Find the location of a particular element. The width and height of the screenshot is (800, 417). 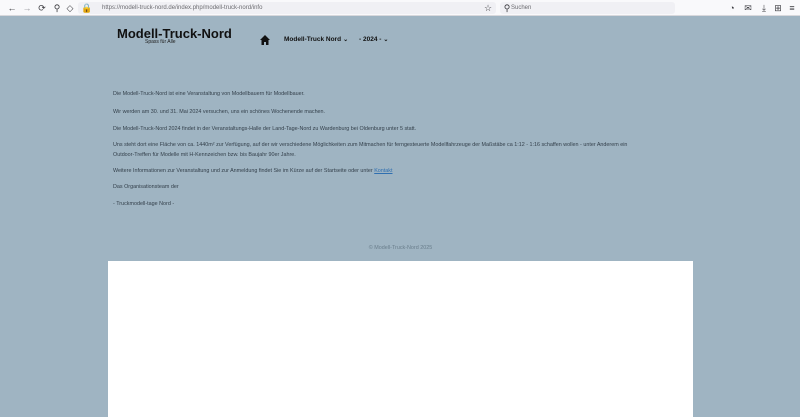

bookmark-icon: ☆ is located at coordinates (488, 8).